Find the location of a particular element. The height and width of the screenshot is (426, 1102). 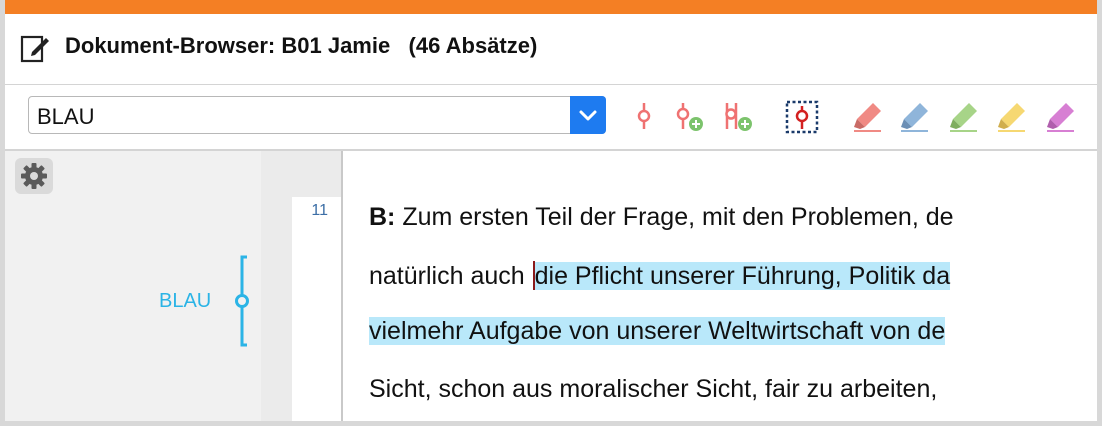

gear-icon is located at coordinates (34, 176).